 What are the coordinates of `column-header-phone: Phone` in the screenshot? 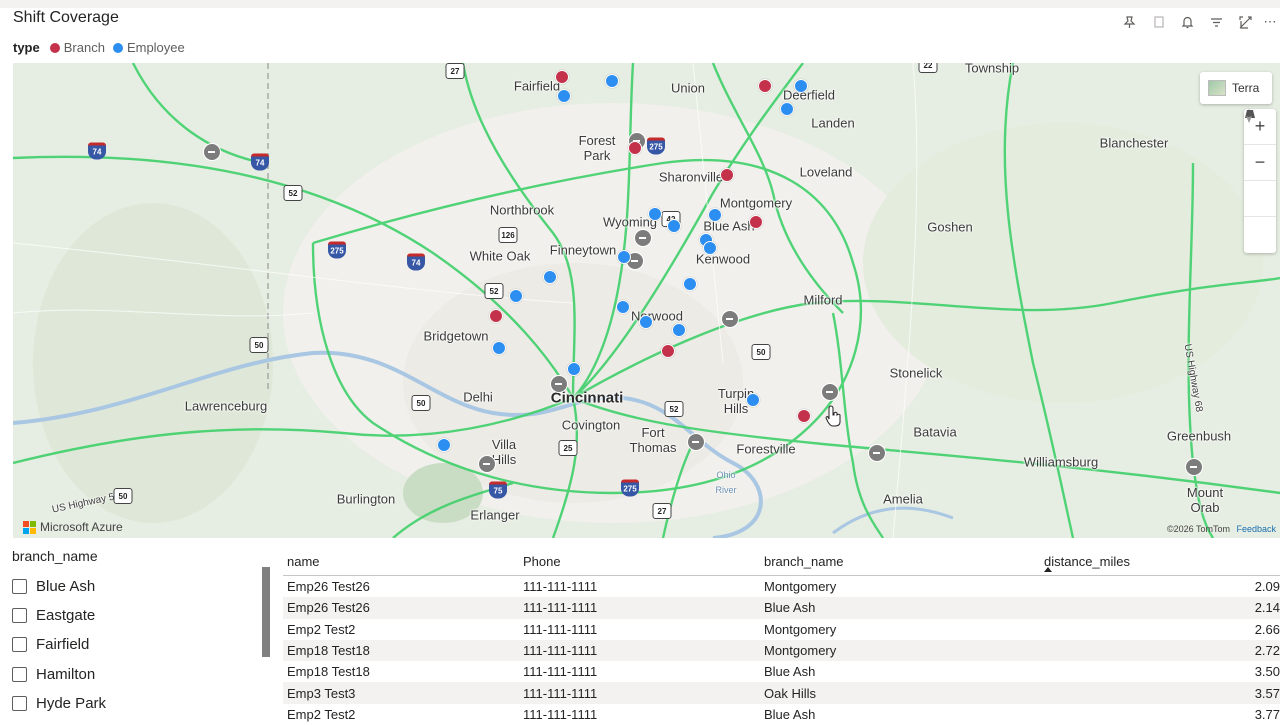 It's located at (639, 561).